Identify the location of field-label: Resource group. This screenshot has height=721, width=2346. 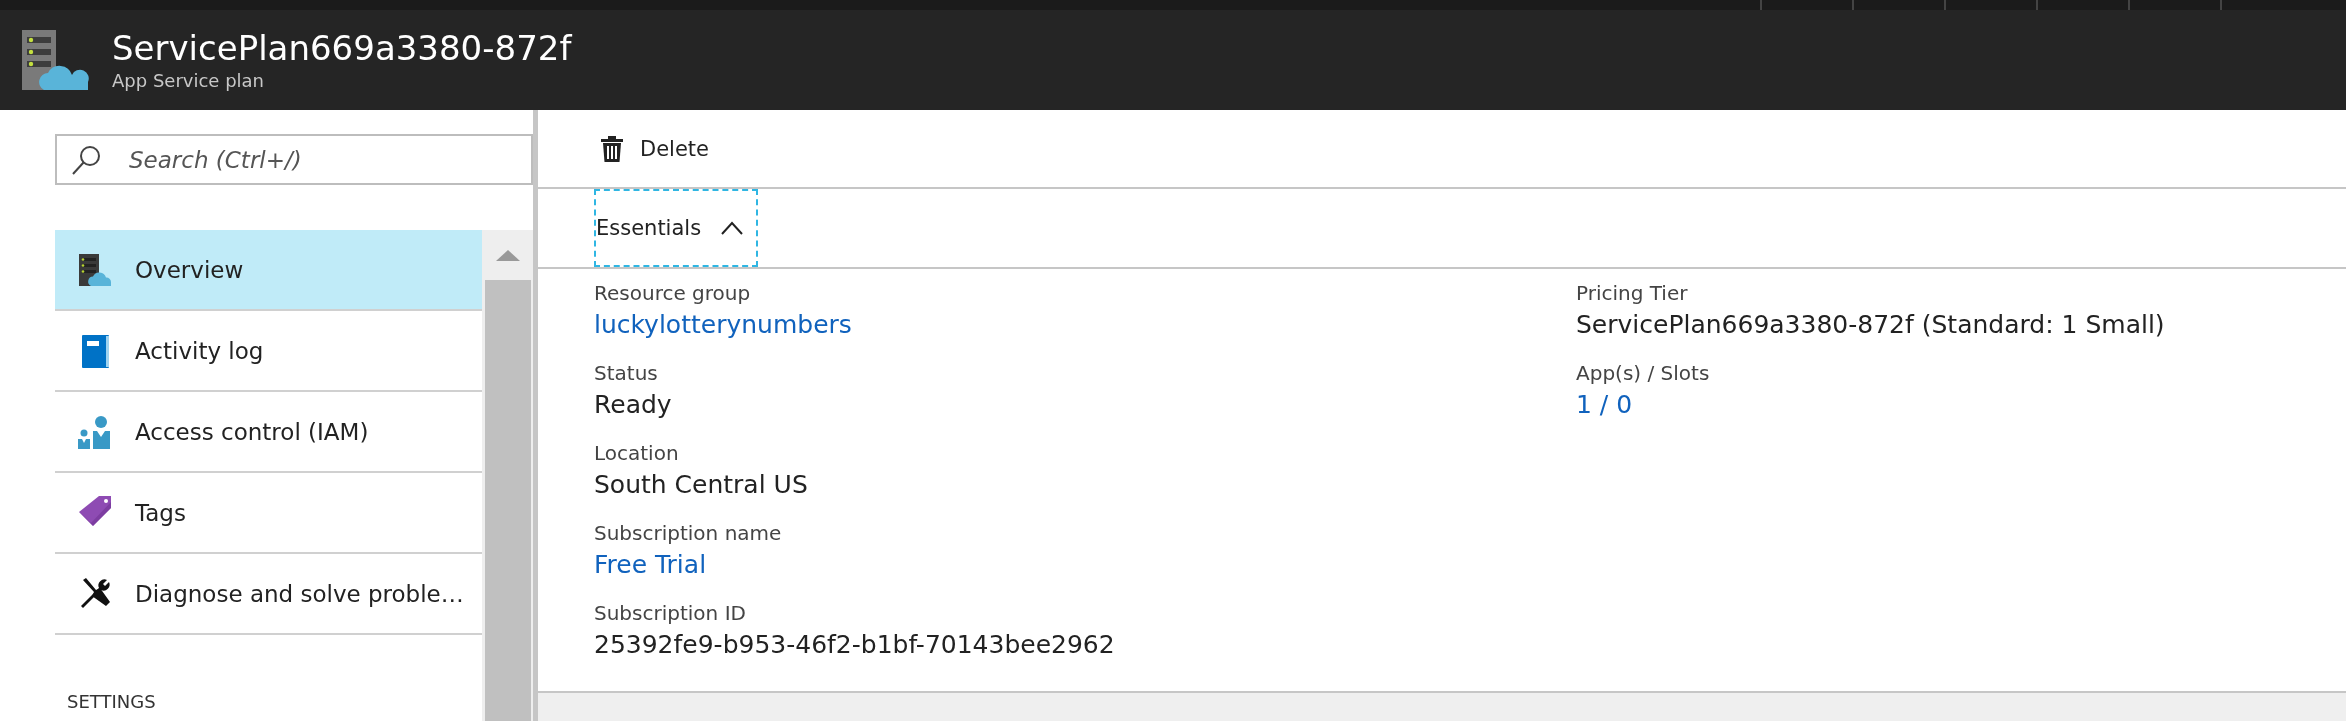
(673, 293).